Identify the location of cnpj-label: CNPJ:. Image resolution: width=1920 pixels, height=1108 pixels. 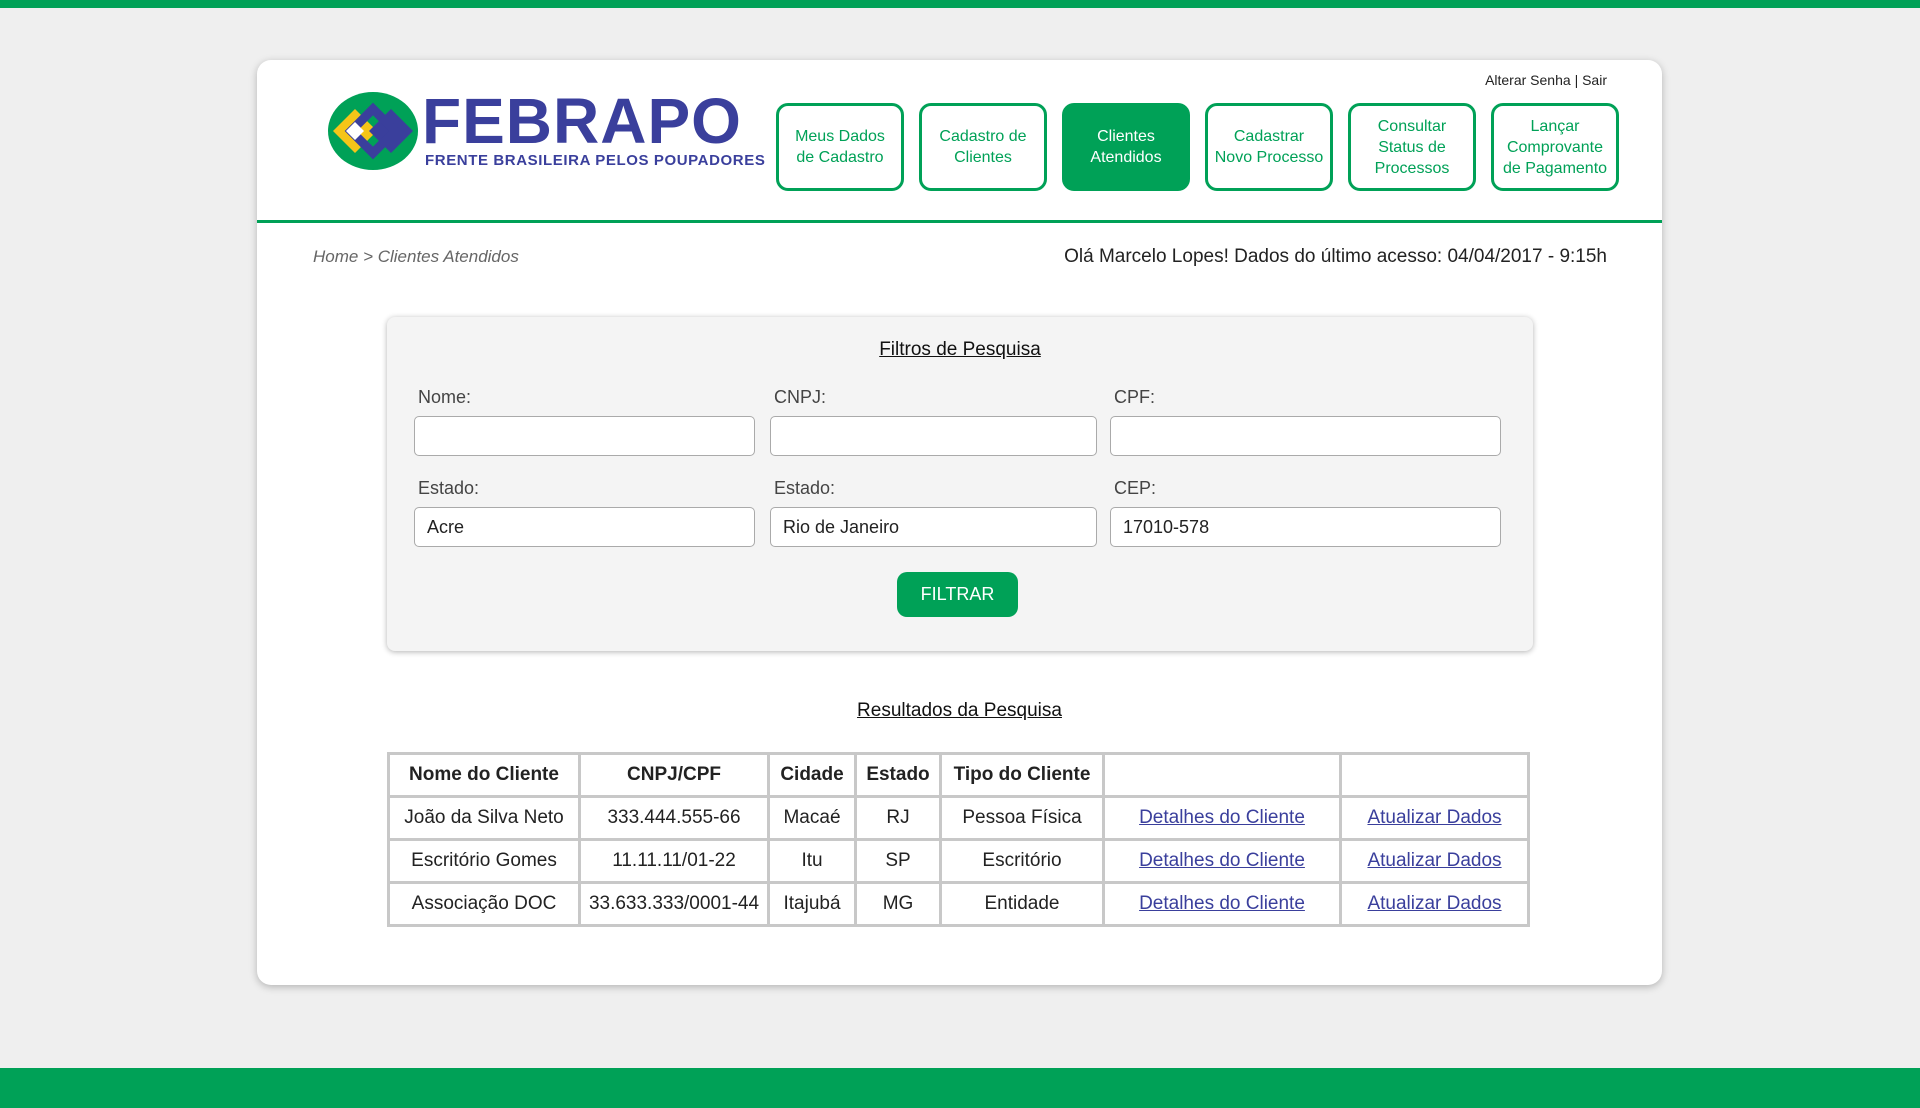
(800, 397).